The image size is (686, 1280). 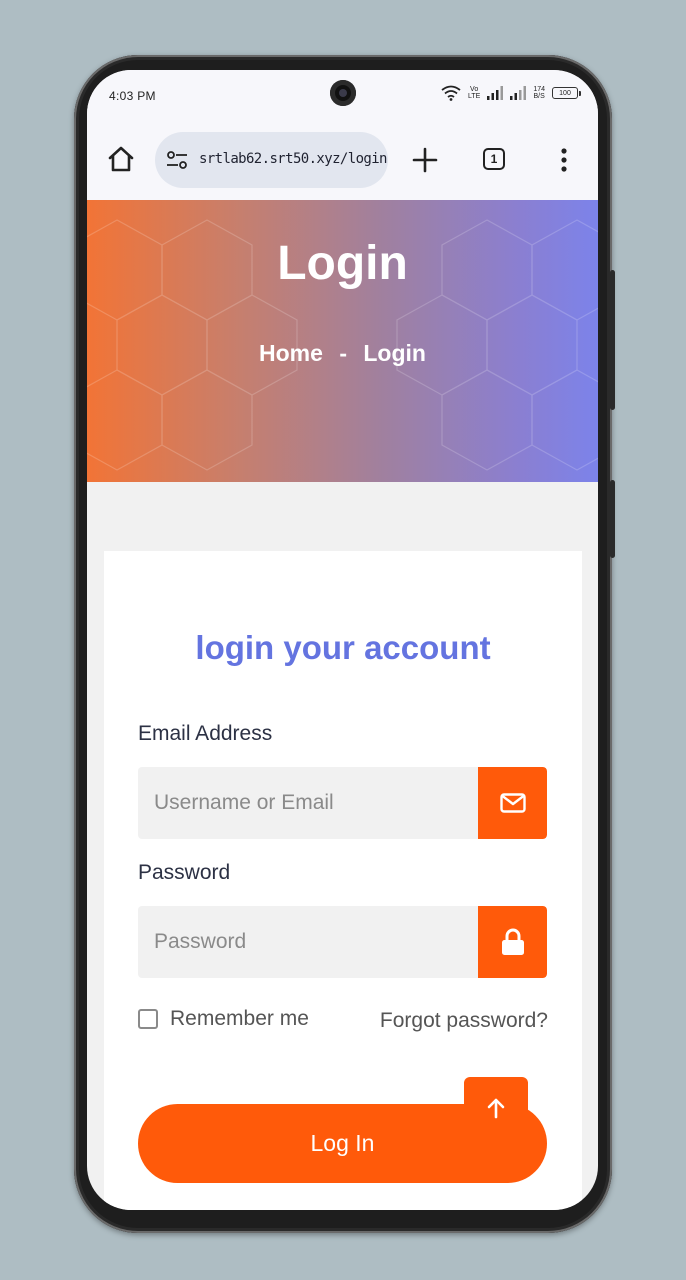 What do you see at coordinates (343, 647) in the screenshot?
I see `login-form-title: login your account` at bounding box center [343, 647].